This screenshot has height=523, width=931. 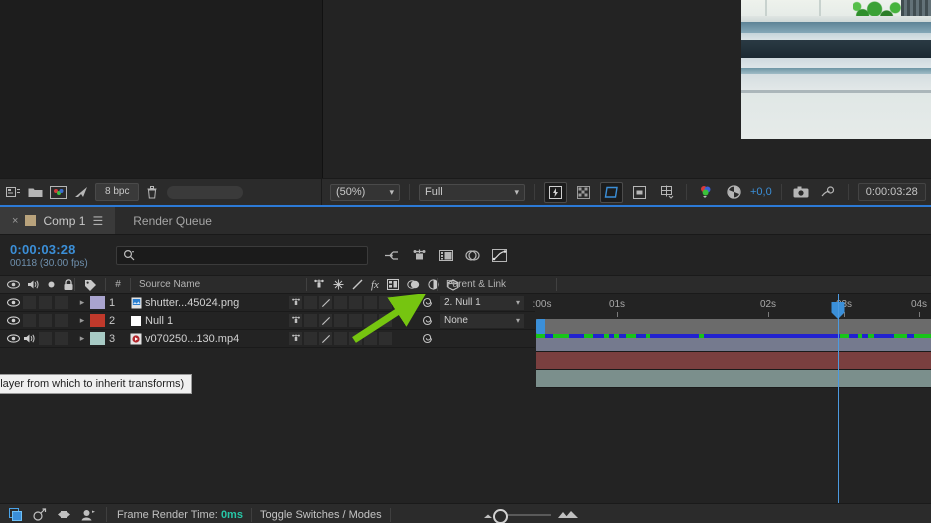 What do you see at coordinates (568, 514) in the screenshot?
I see `zoom-in-icon` at bounding box center [568, 514].